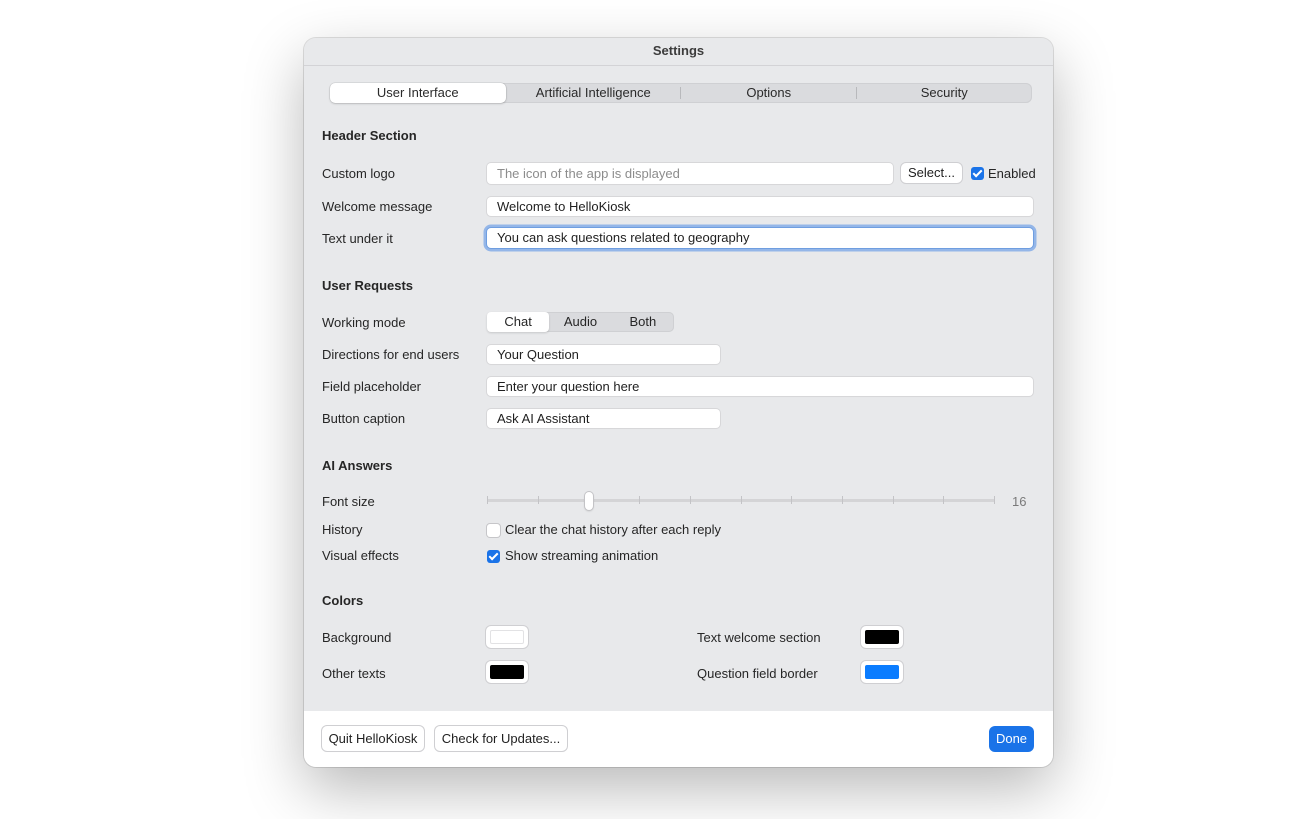 Image resolution: width=1300 pixels, height=819 pixels. Describe the element at coordinates (368, 285) in the screenshot. I see `user-requests-title: User Requests` at that location.